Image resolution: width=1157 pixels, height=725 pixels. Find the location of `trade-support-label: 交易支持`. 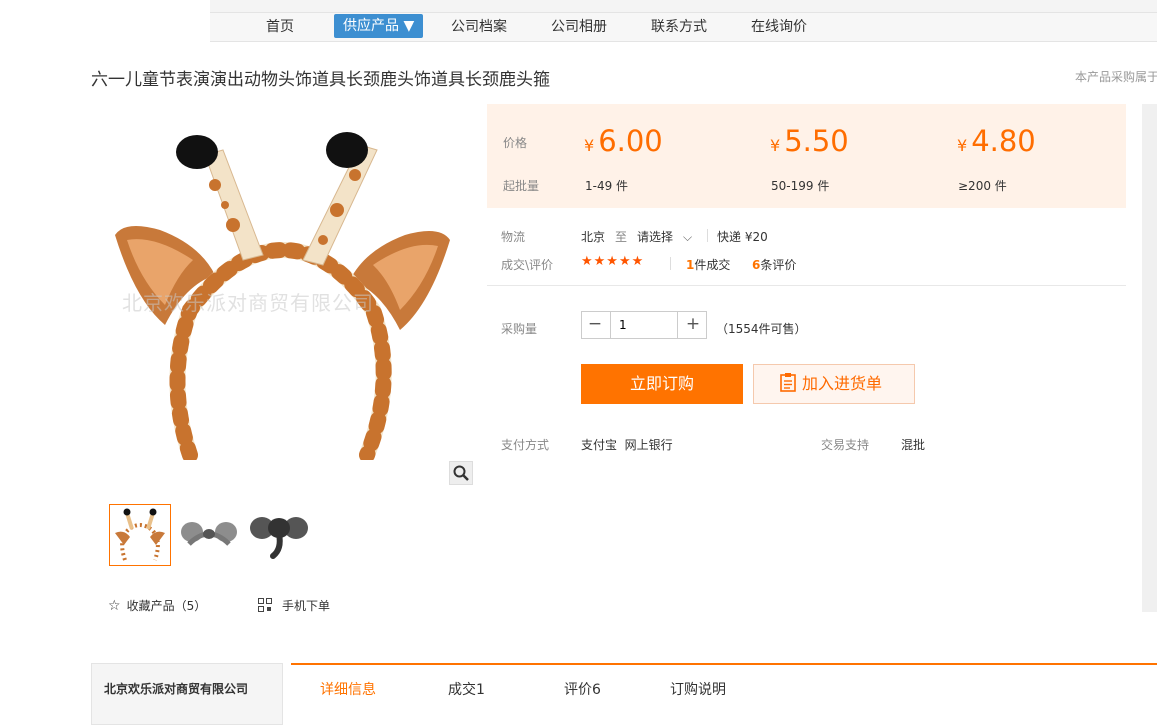

trade-support-label: 交易支持 is located at coordinates (845, 445).